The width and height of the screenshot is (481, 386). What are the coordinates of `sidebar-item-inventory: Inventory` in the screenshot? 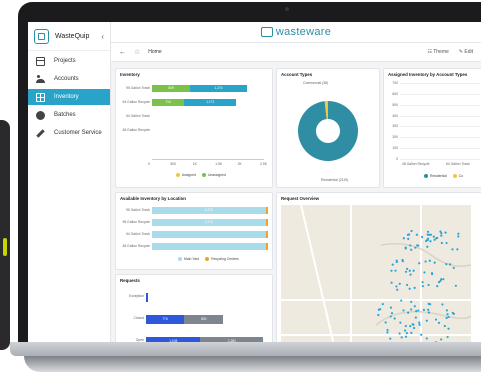 It's located at (69, 97).